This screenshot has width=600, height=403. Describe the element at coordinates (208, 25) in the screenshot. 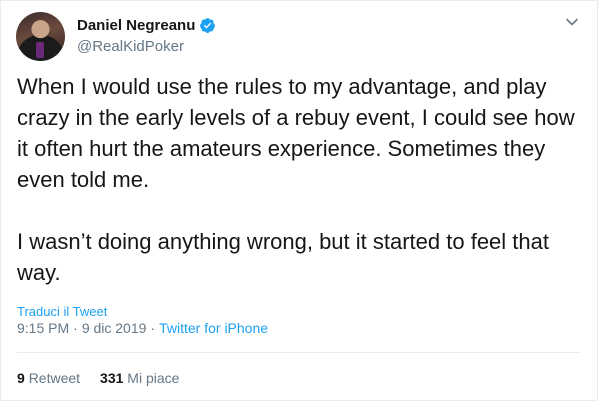

I see `verified-badge-icon` at that location.